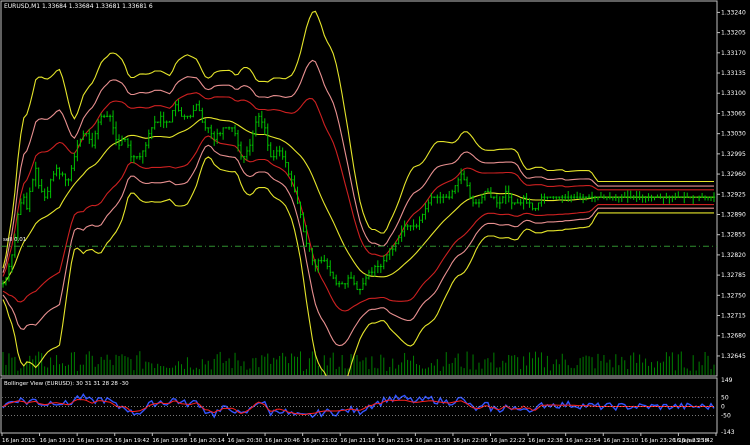 Image resolution: width=750 pixels, height=445 pixels. I want to click on time-tick-label: 16 Jan 2013, so click(18, 441).